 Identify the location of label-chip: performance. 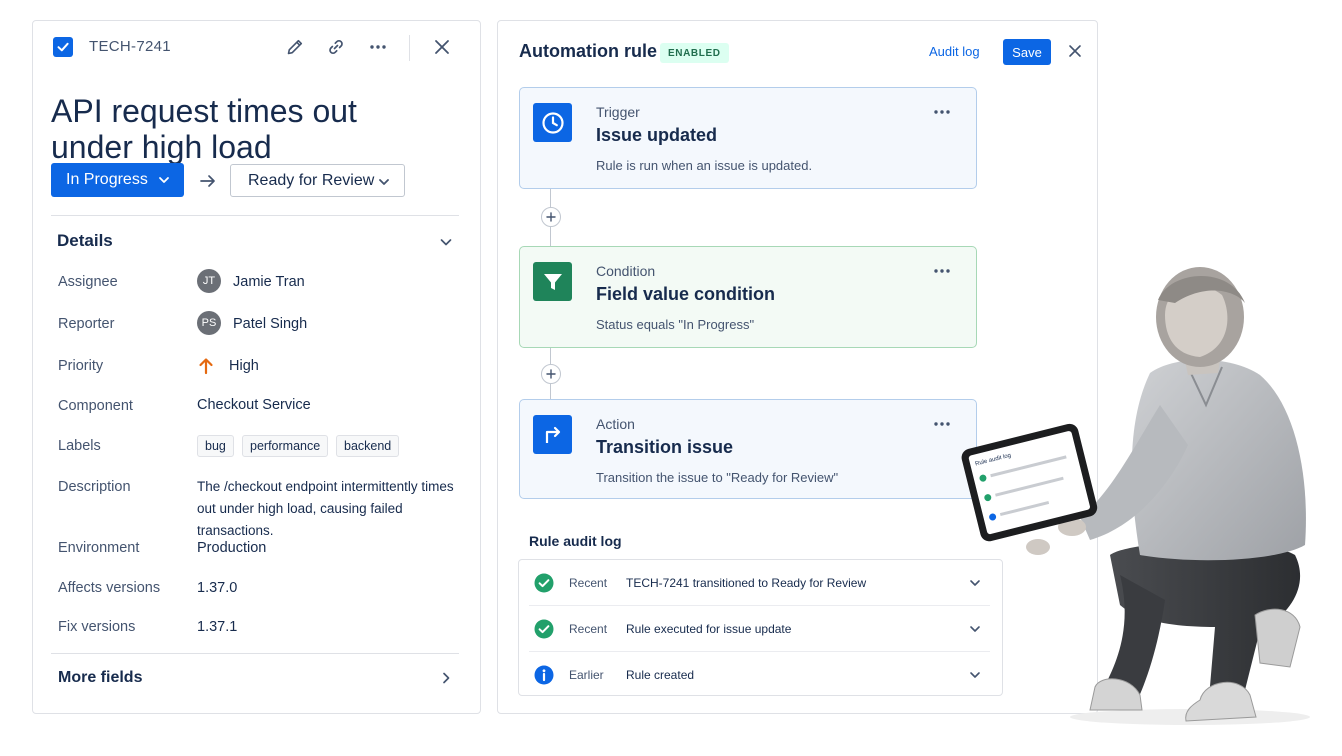
(285, 446).